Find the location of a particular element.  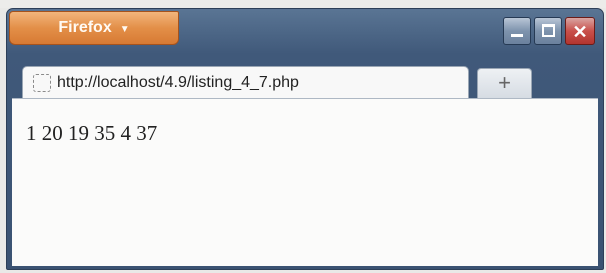

background-strip is located at coordinates (303, 4).